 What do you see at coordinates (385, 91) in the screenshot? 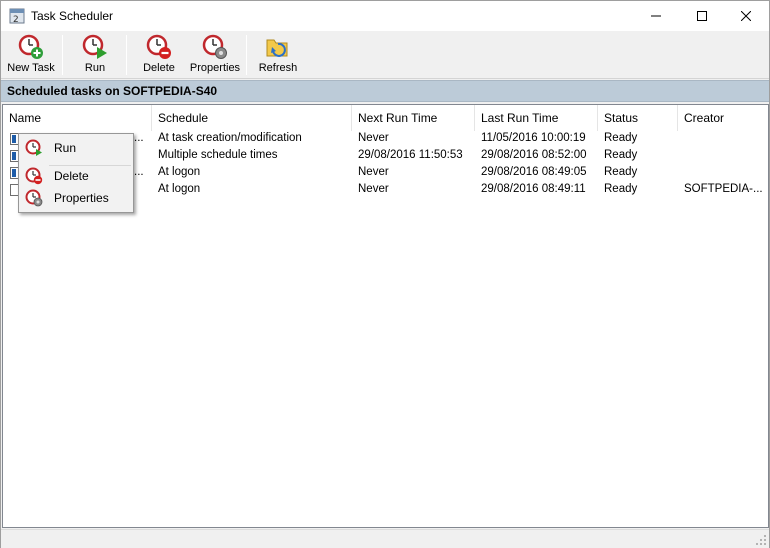
I see `scheduled-tasks-header: Scheduled tasks on SOFTPEDIA-S40` at bounding box center [385, 91].